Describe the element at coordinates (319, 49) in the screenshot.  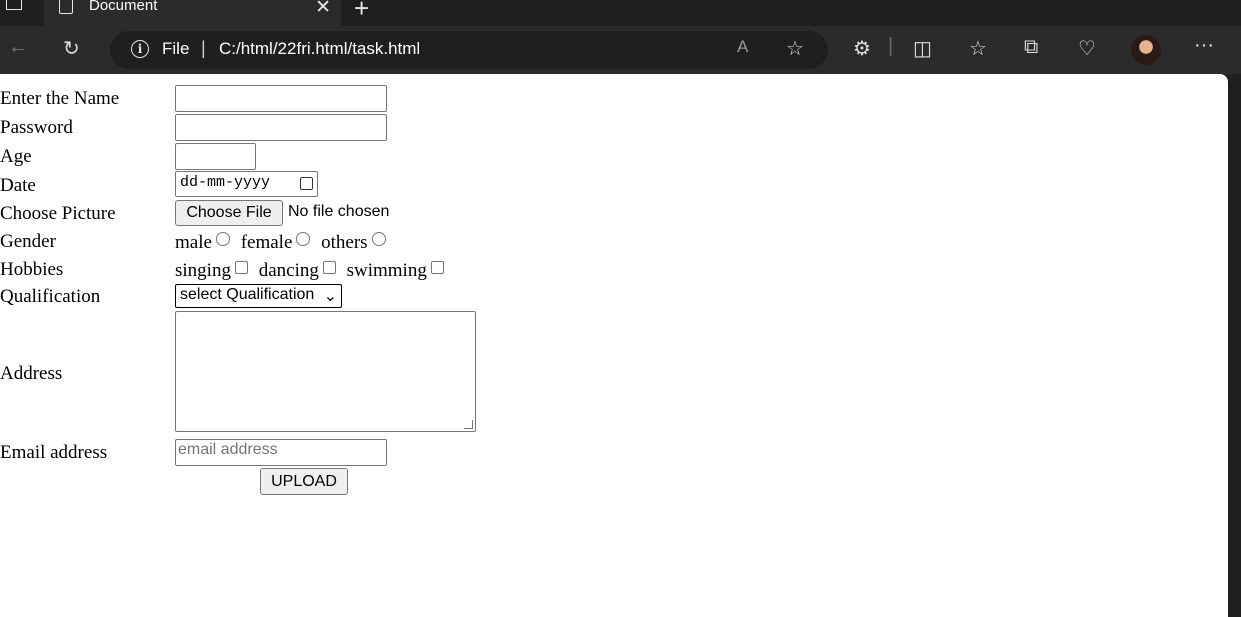
I see `address-url: C:/html/22fri.html/task.html` at that location.